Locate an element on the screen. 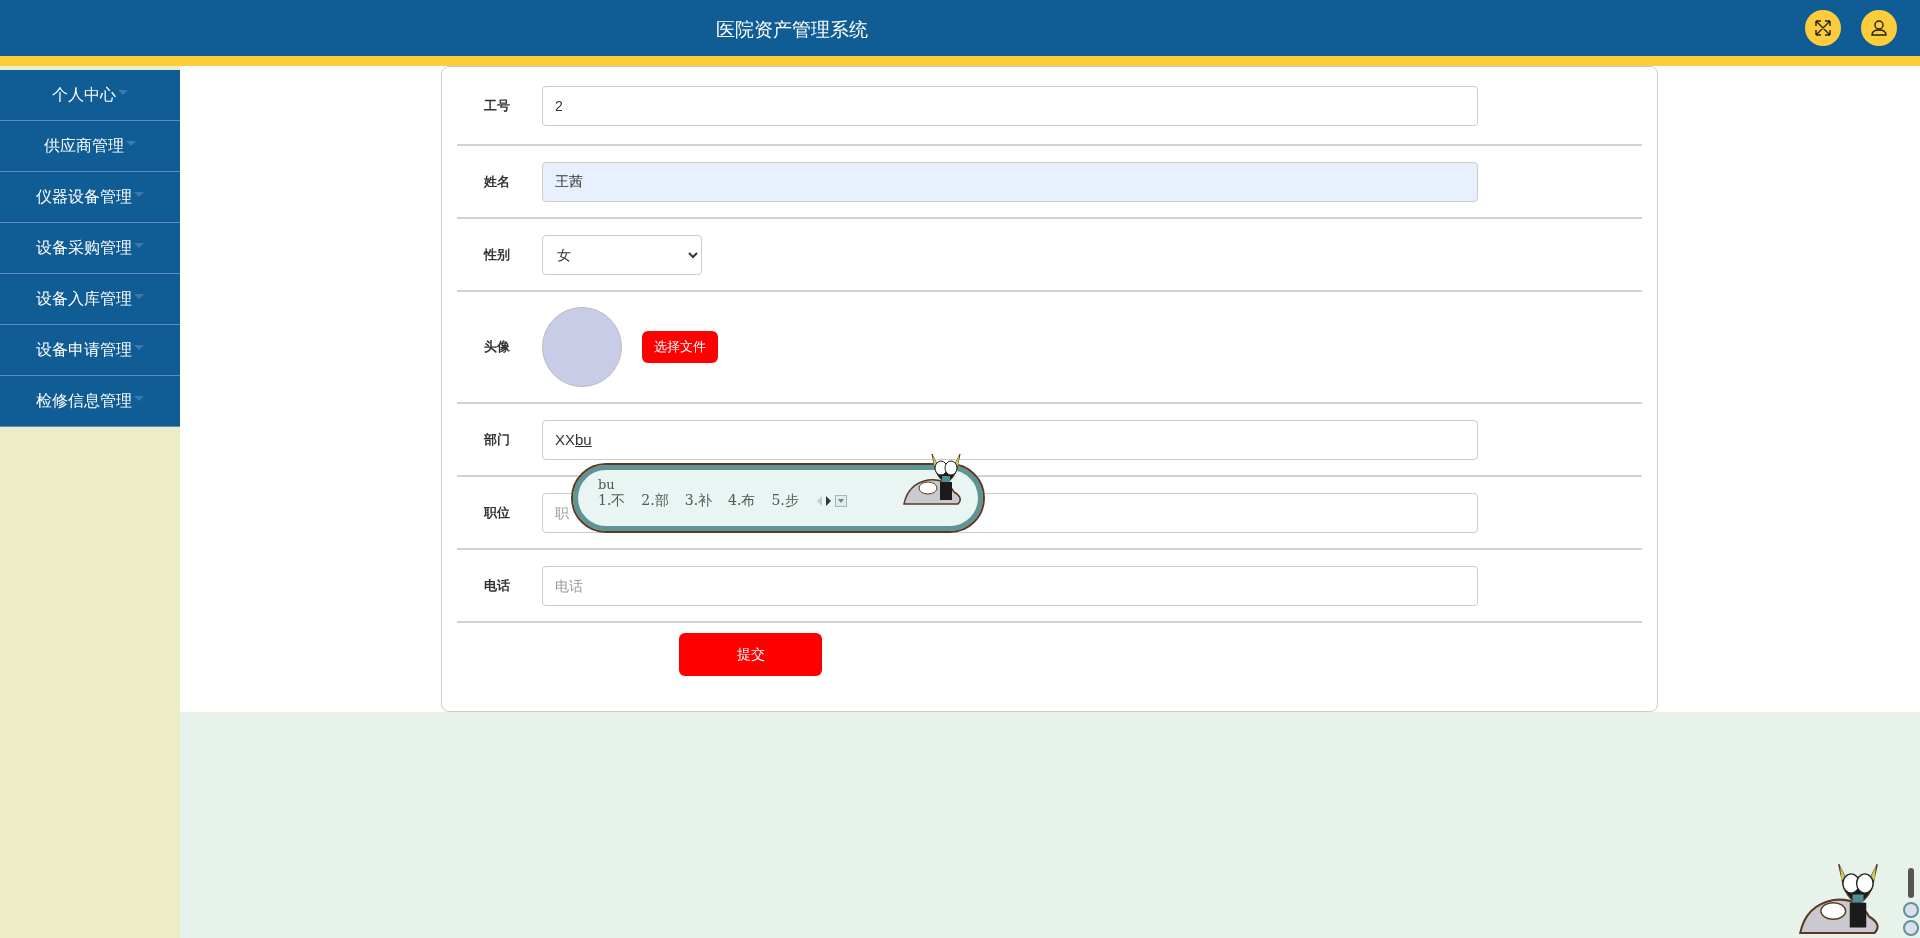 The width and height of the screenshot is (1920, 938). sidebar-menu-item: 检修信息管理 is located at coordinates (90, 401).